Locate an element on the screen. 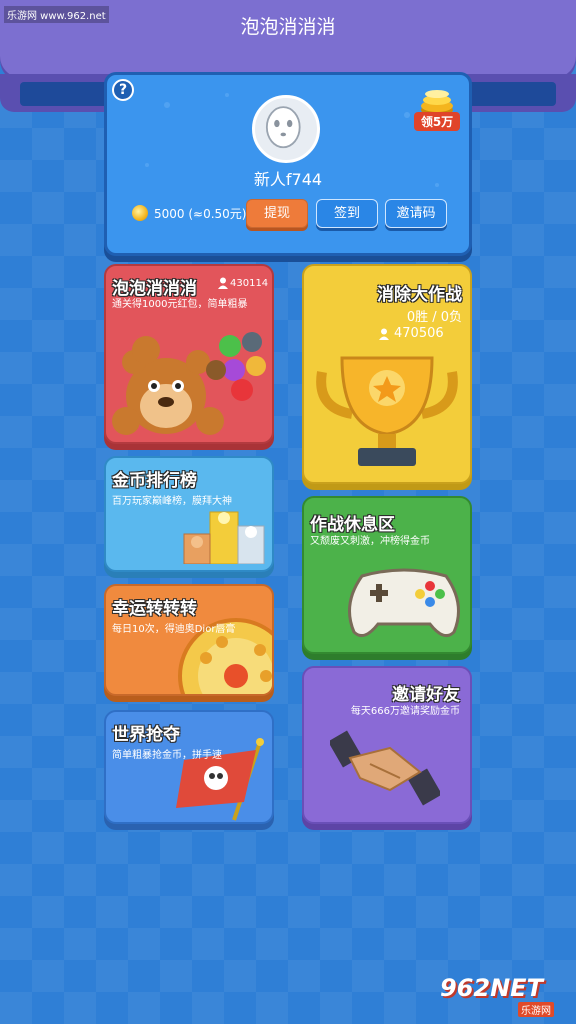 The image size is (576, 1024). tile-bubble-title: 泡泡消消消 is located at coordinates (154, 289).